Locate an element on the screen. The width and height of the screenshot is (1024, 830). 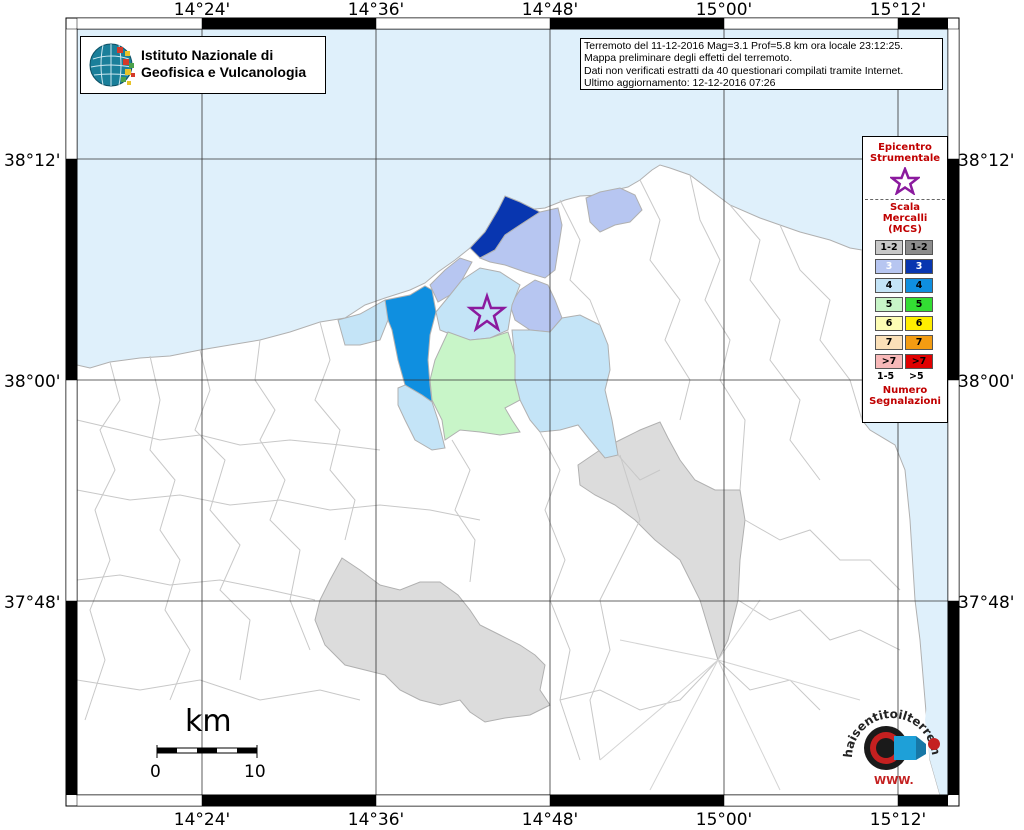
legend-swatch-few: 5 is located at coordinates (889, 304).